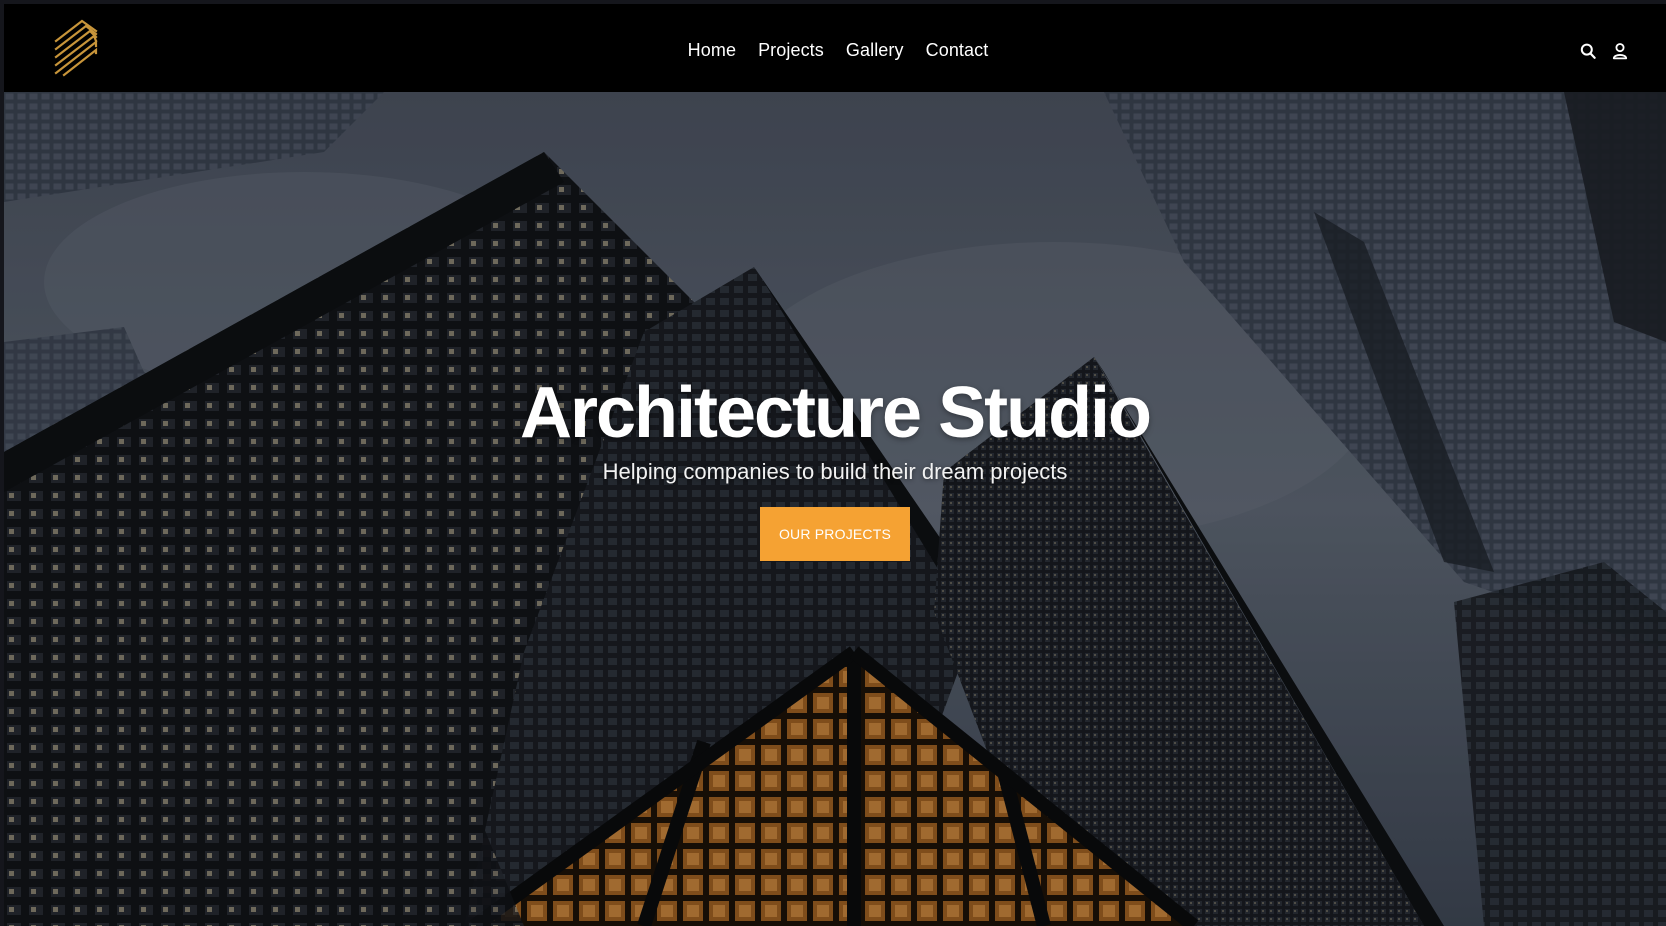 Image resolution: width=1666 pixels, height=926 pixels. I want to click on site-header: Home Projects Gallery Contact, so click(835, 48).